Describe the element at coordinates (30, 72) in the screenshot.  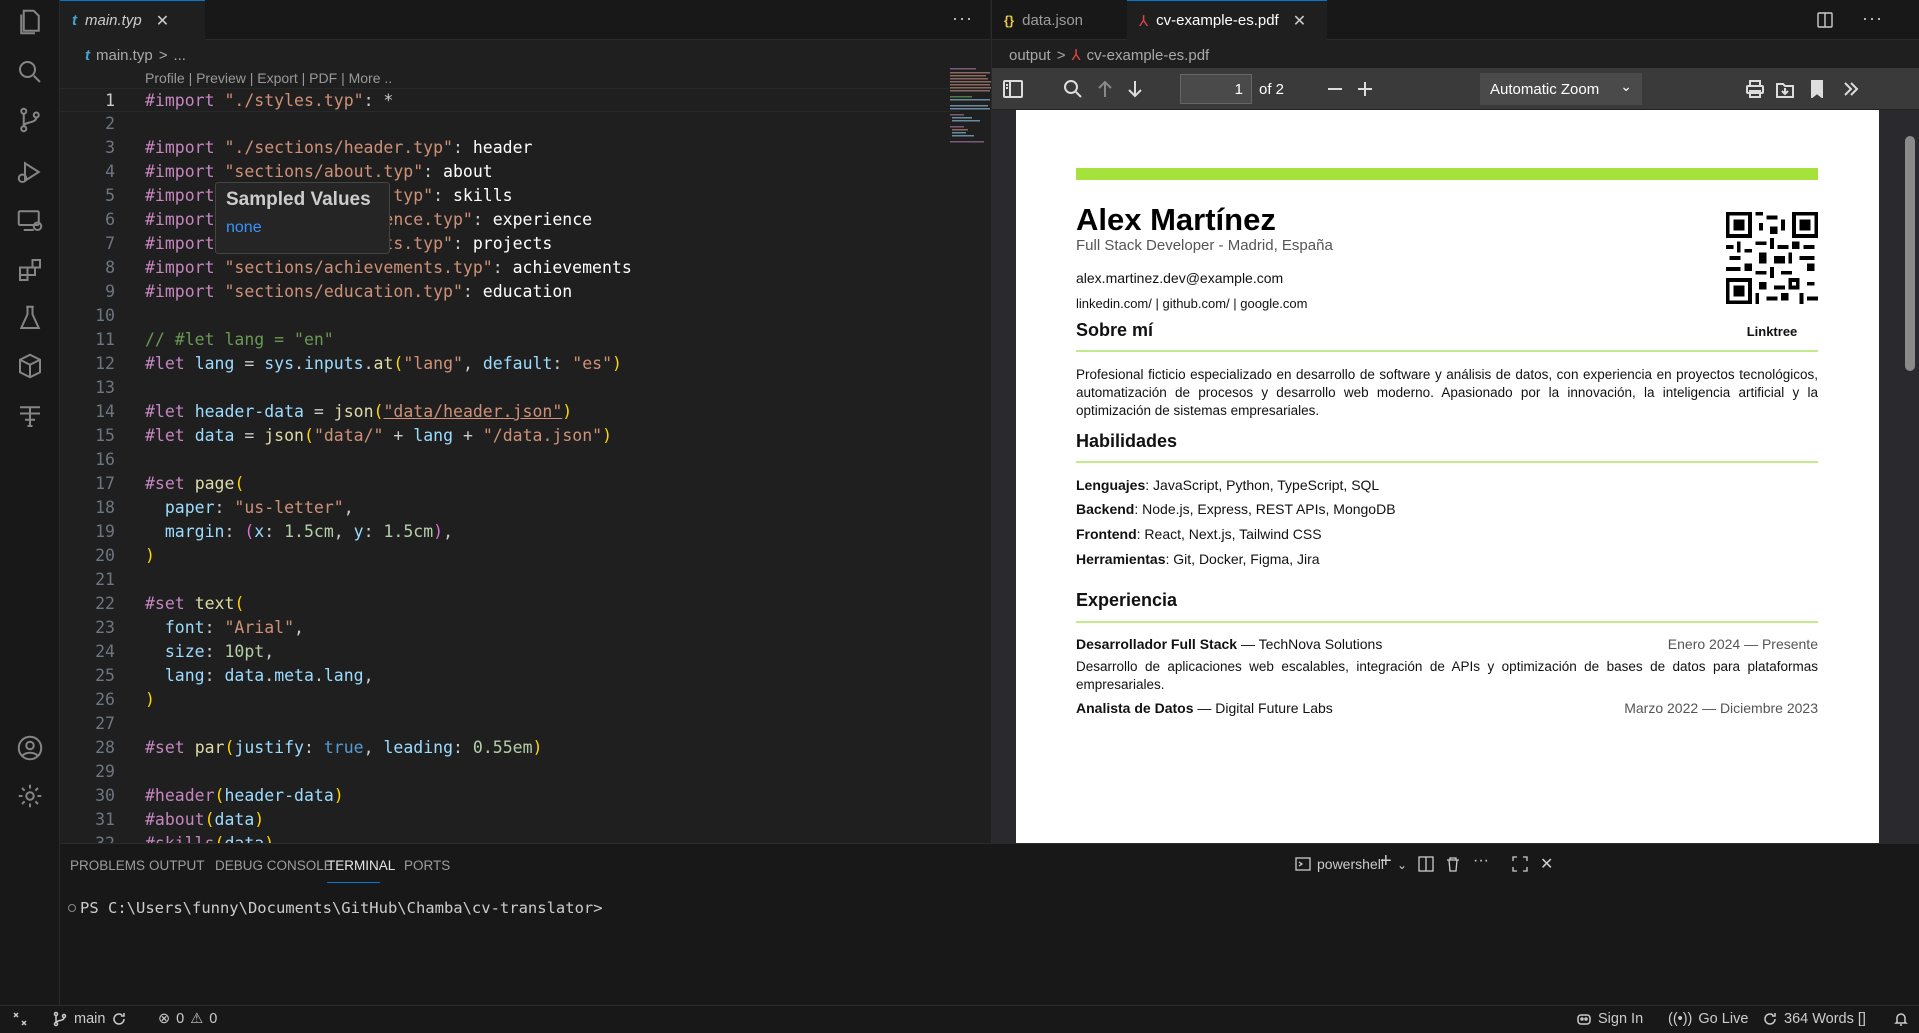
I see `search-icon` at that location.